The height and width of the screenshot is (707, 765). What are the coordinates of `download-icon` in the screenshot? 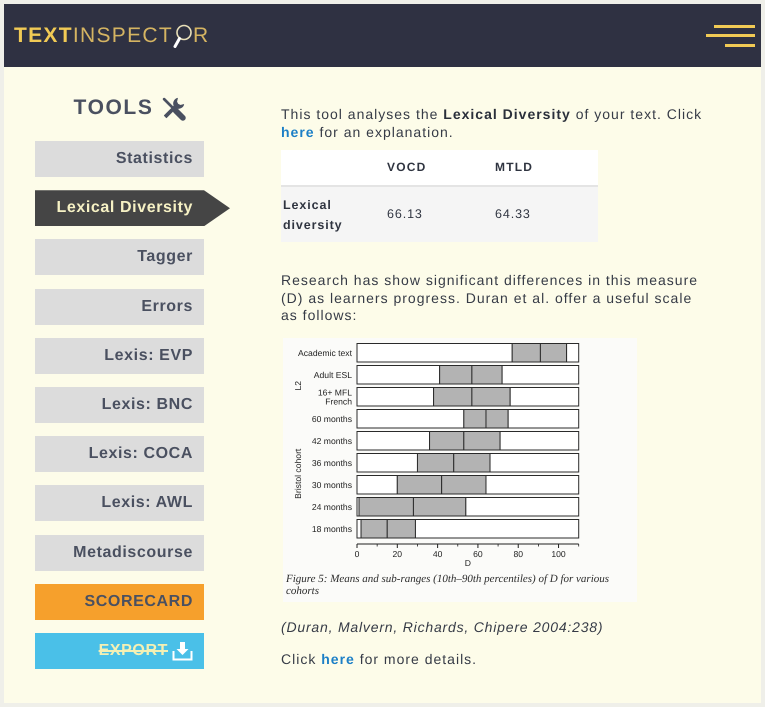 It's located at (182, 650).